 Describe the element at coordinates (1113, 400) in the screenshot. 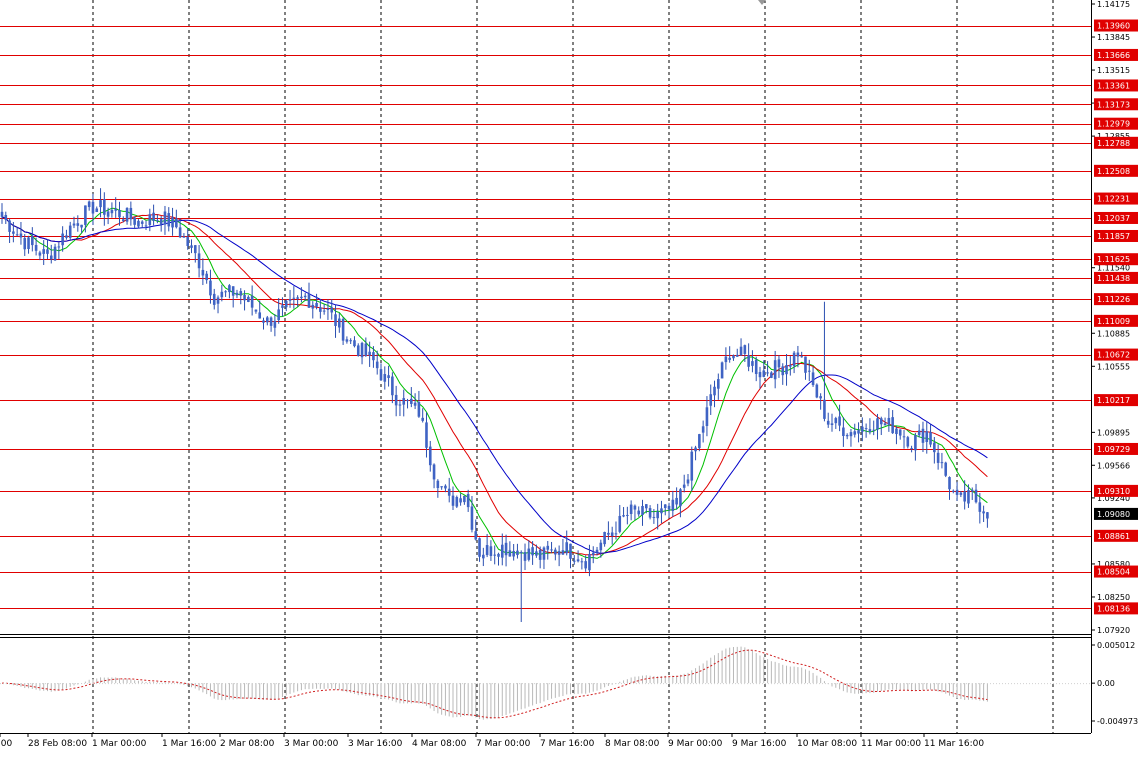

I see `level-price-label: 1.10217` at that location.